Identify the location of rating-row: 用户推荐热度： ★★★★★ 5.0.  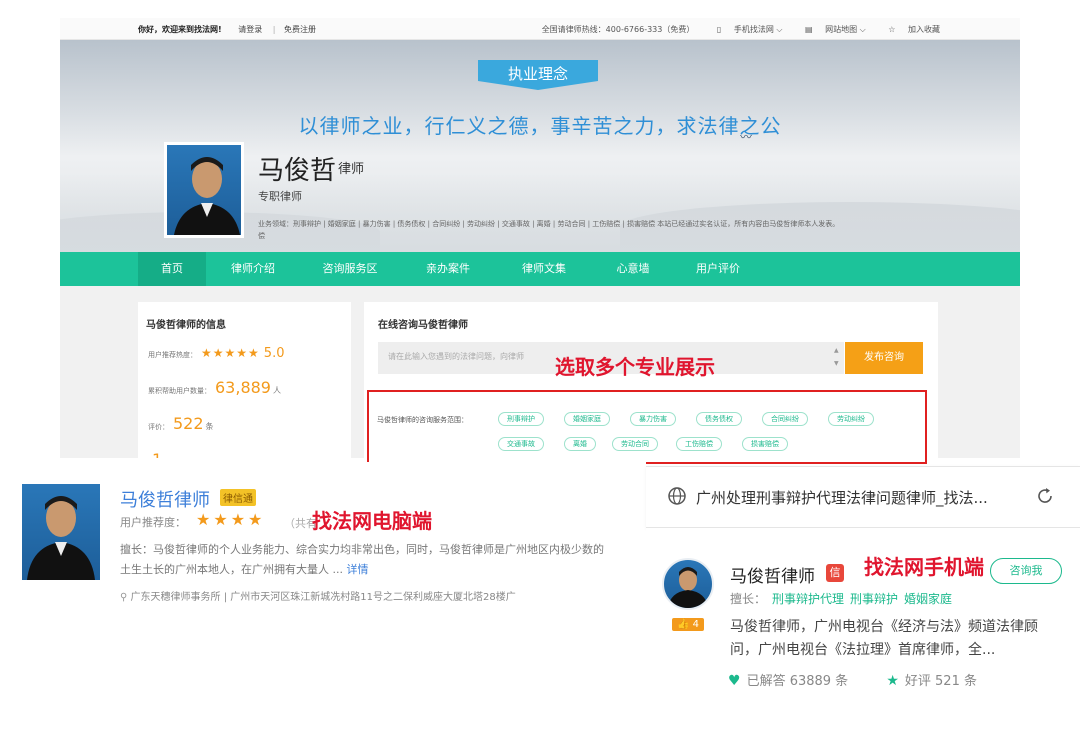
(216, 353).